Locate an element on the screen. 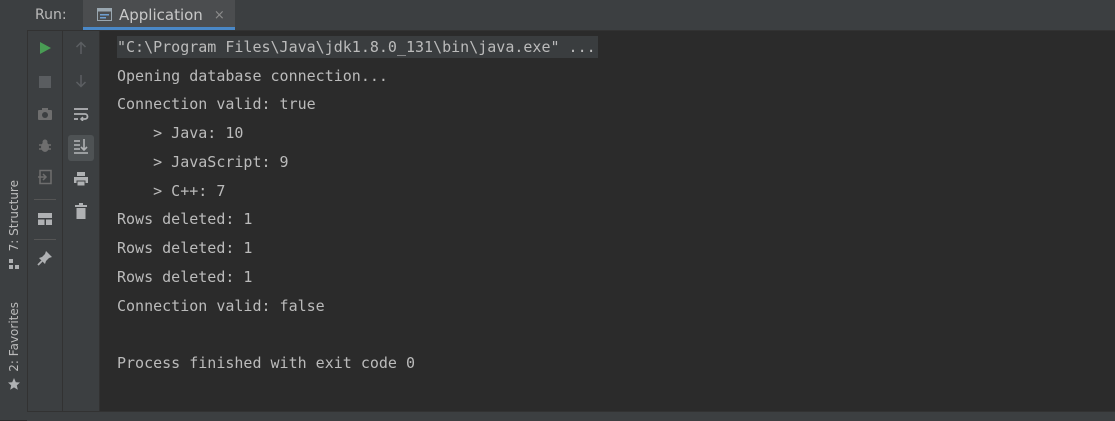  tab-application-label: Application is located at coordinates (161, 15).